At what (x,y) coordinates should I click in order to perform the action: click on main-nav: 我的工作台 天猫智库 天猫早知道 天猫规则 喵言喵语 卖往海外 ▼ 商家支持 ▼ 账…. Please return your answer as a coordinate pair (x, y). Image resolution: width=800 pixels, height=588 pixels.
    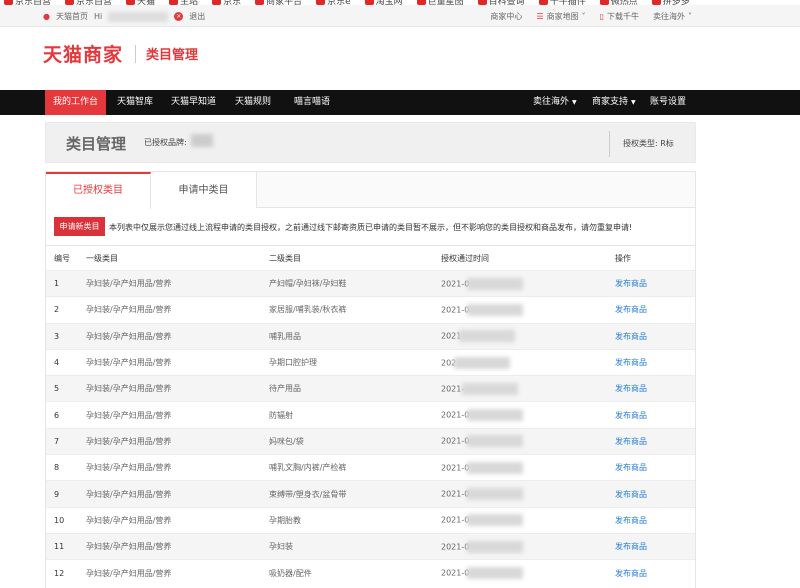
    Looking at the image, I should click on (400, 102).